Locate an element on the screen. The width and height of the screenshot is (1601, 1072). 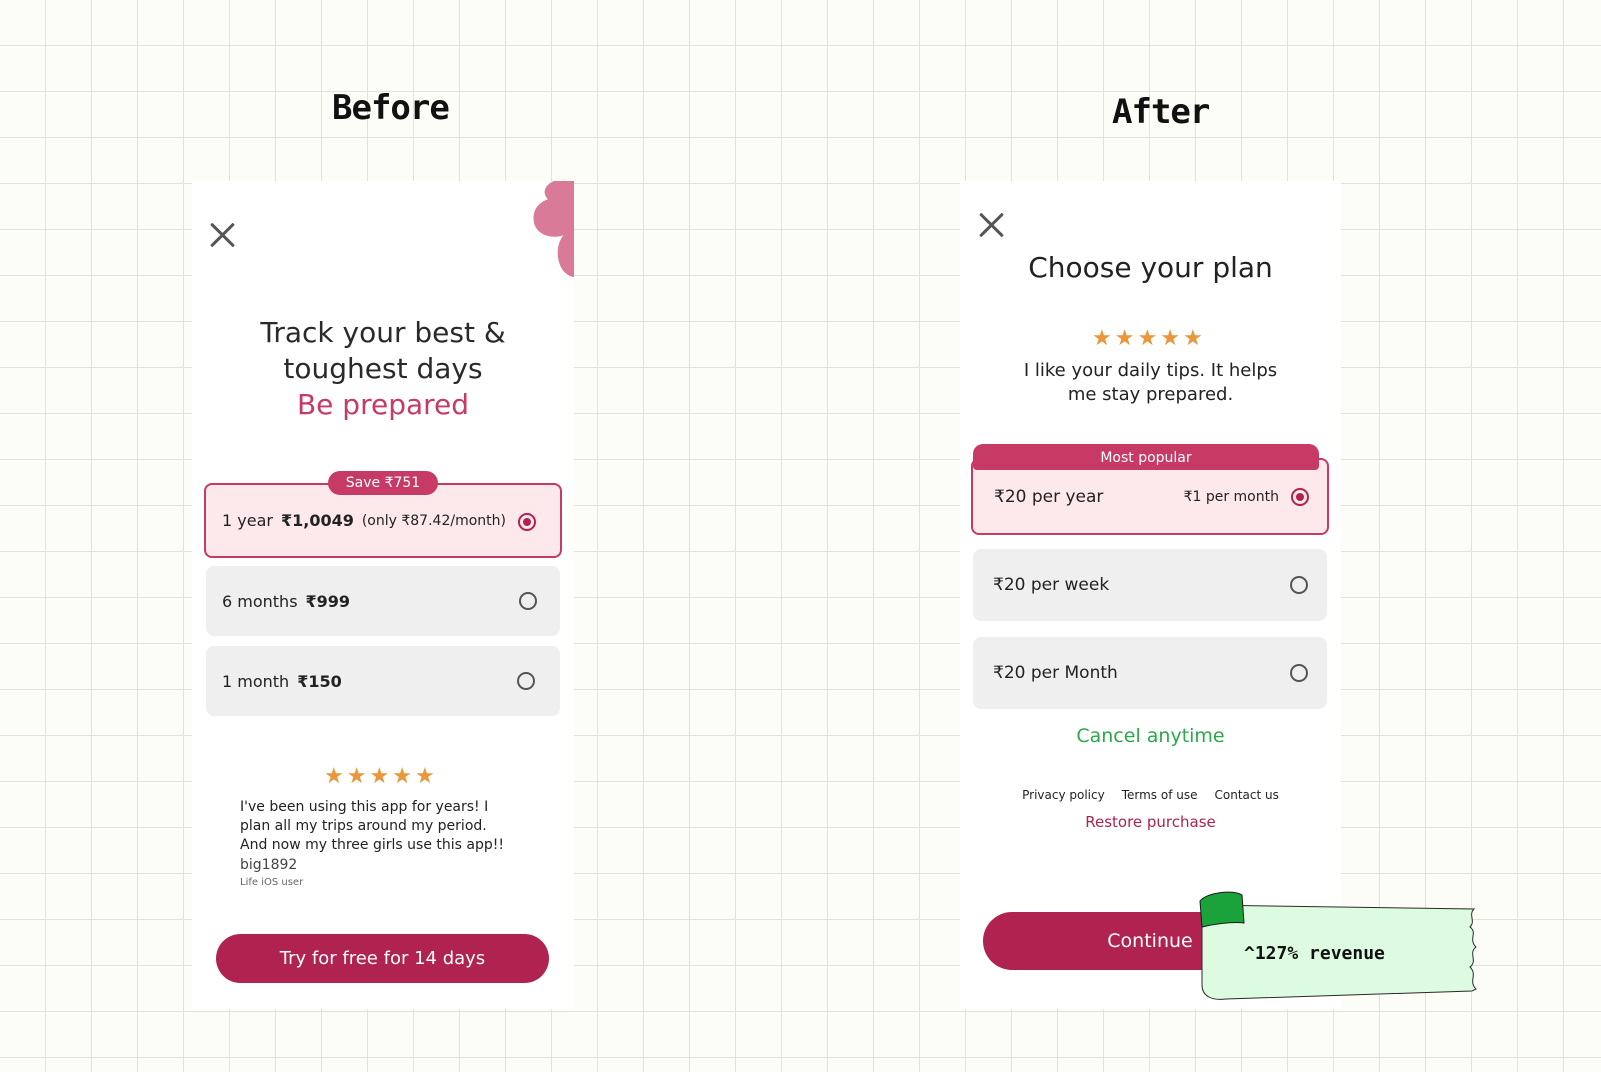
contact-us-link: Contact us is located at coordinates (1247, 795).